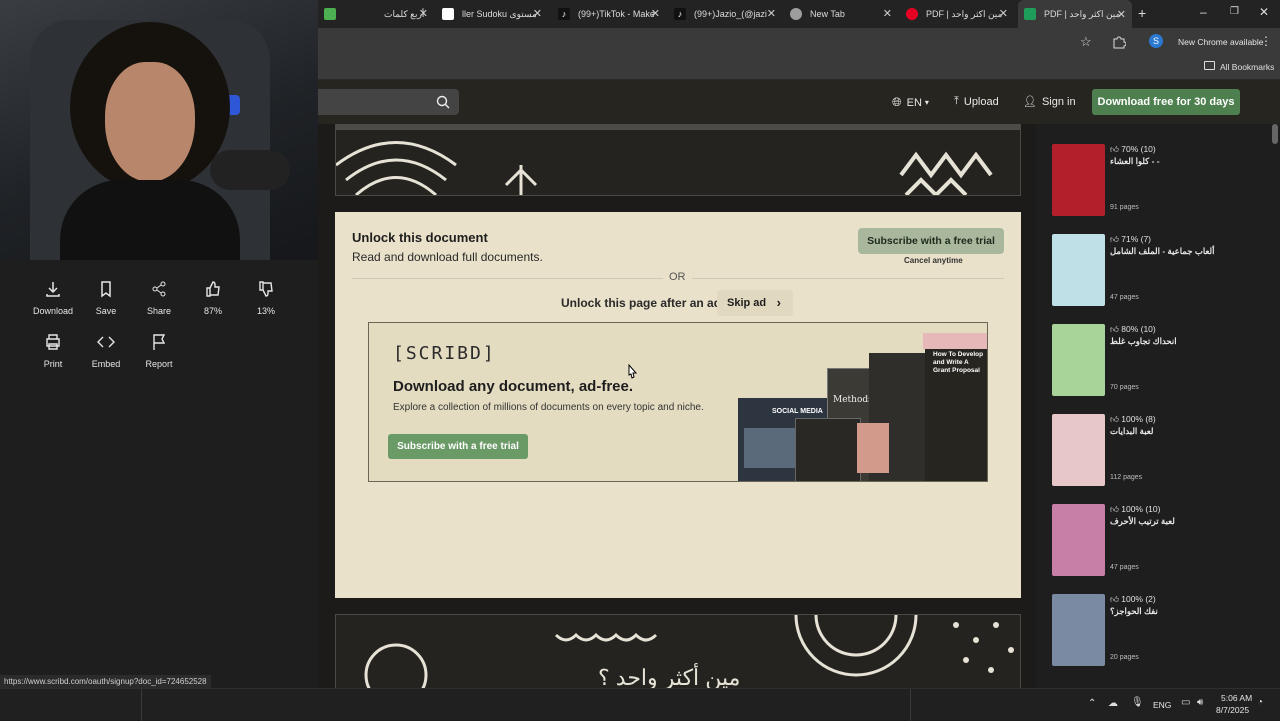 Image resolution: width=1280 pixels, height=721 pixels. I want to click on document-title: كلوا العشاء - -, so click(1135, 161).